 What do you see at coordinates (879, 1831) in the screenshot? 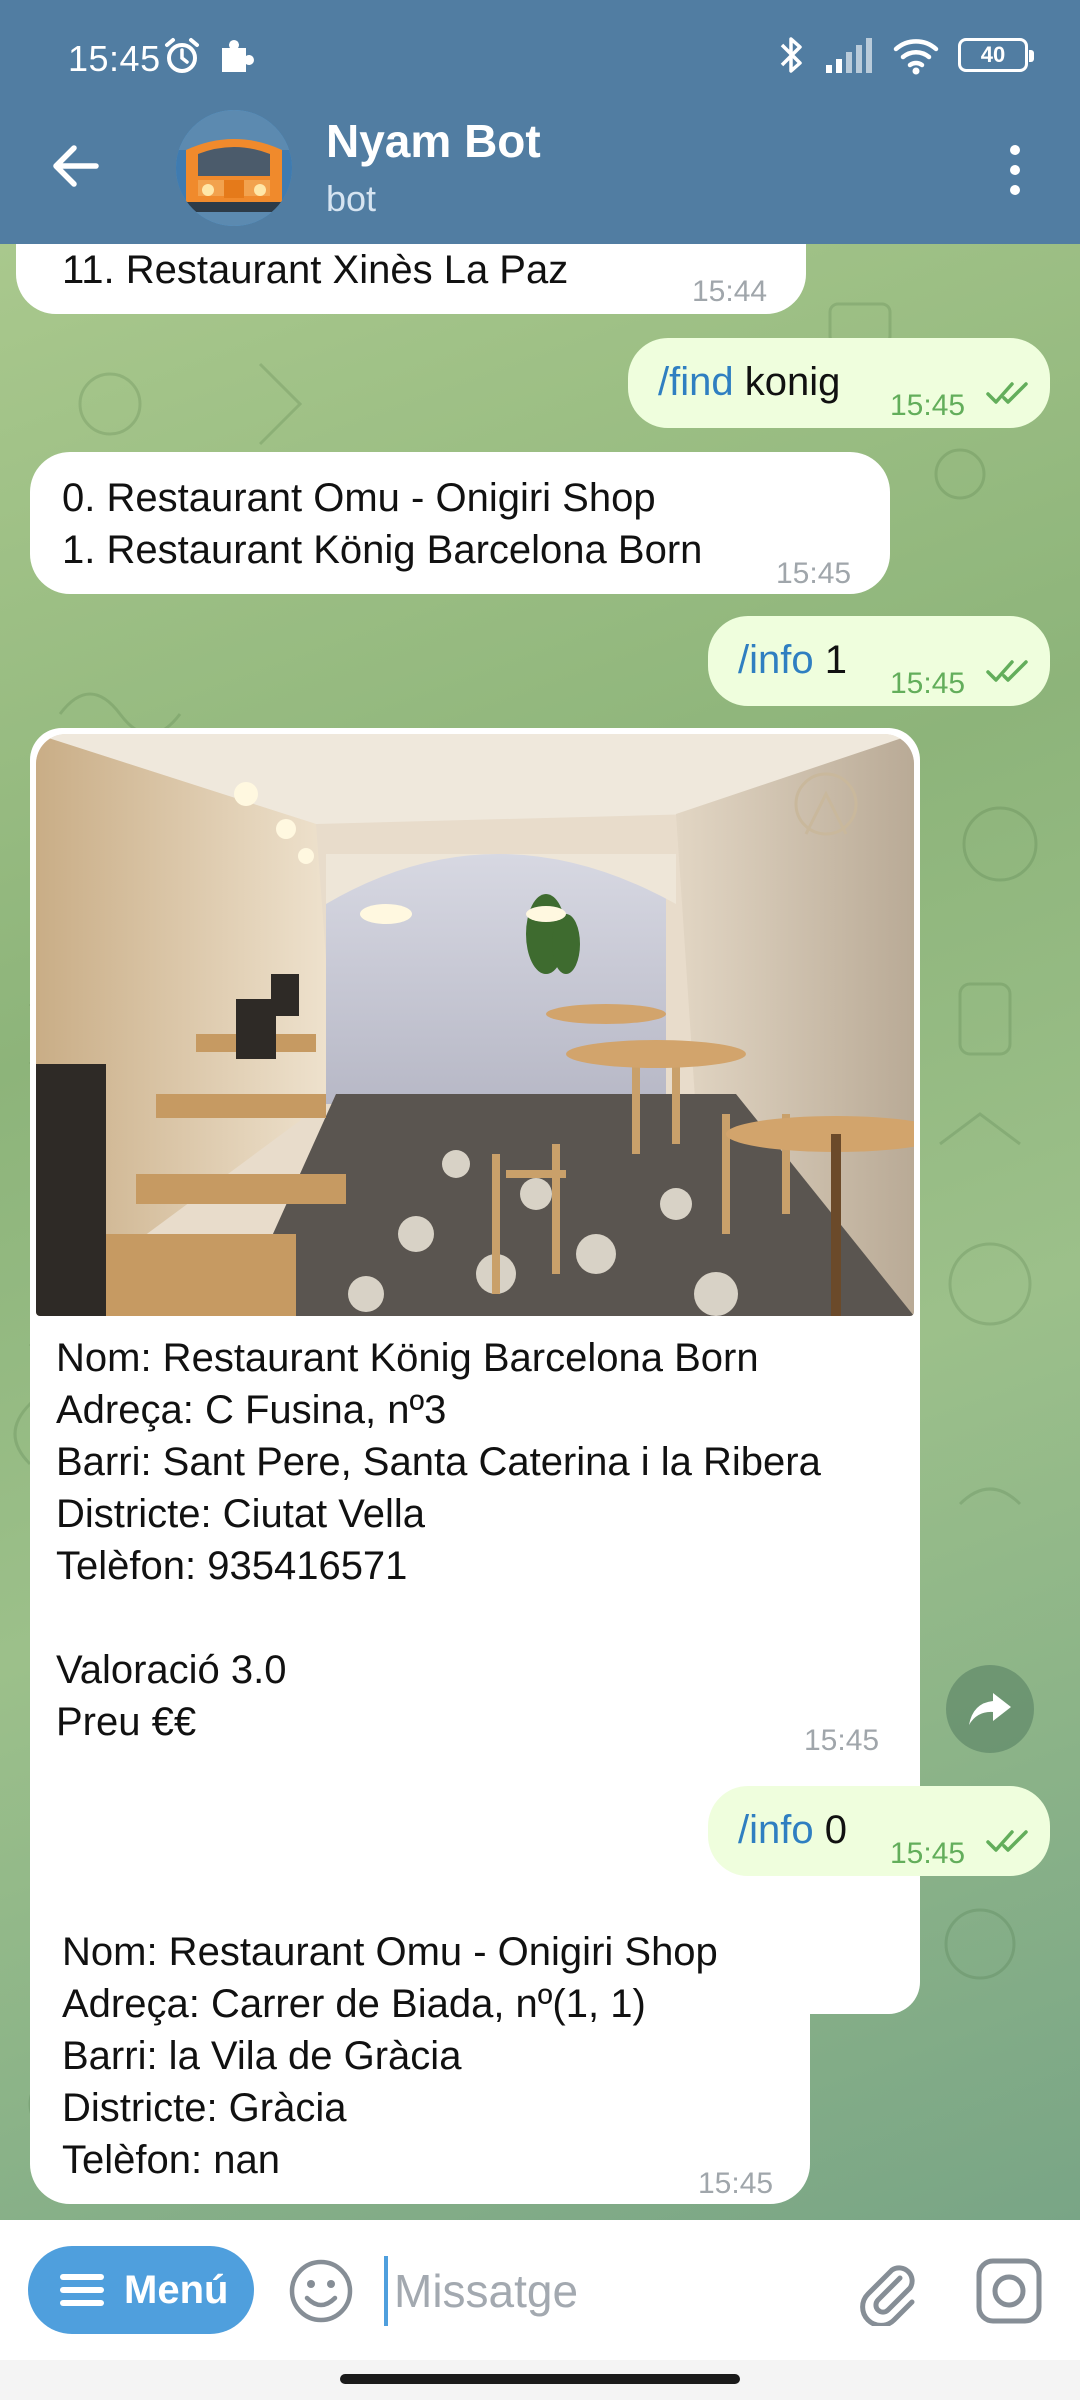
I see `outgoing-message: /info 0 15:45` at bounding box center [879, 1831].